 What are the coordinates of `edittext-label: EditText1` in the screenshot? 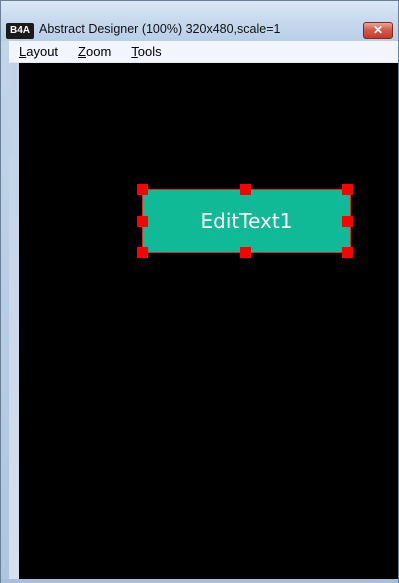 It's located at (246, 221).